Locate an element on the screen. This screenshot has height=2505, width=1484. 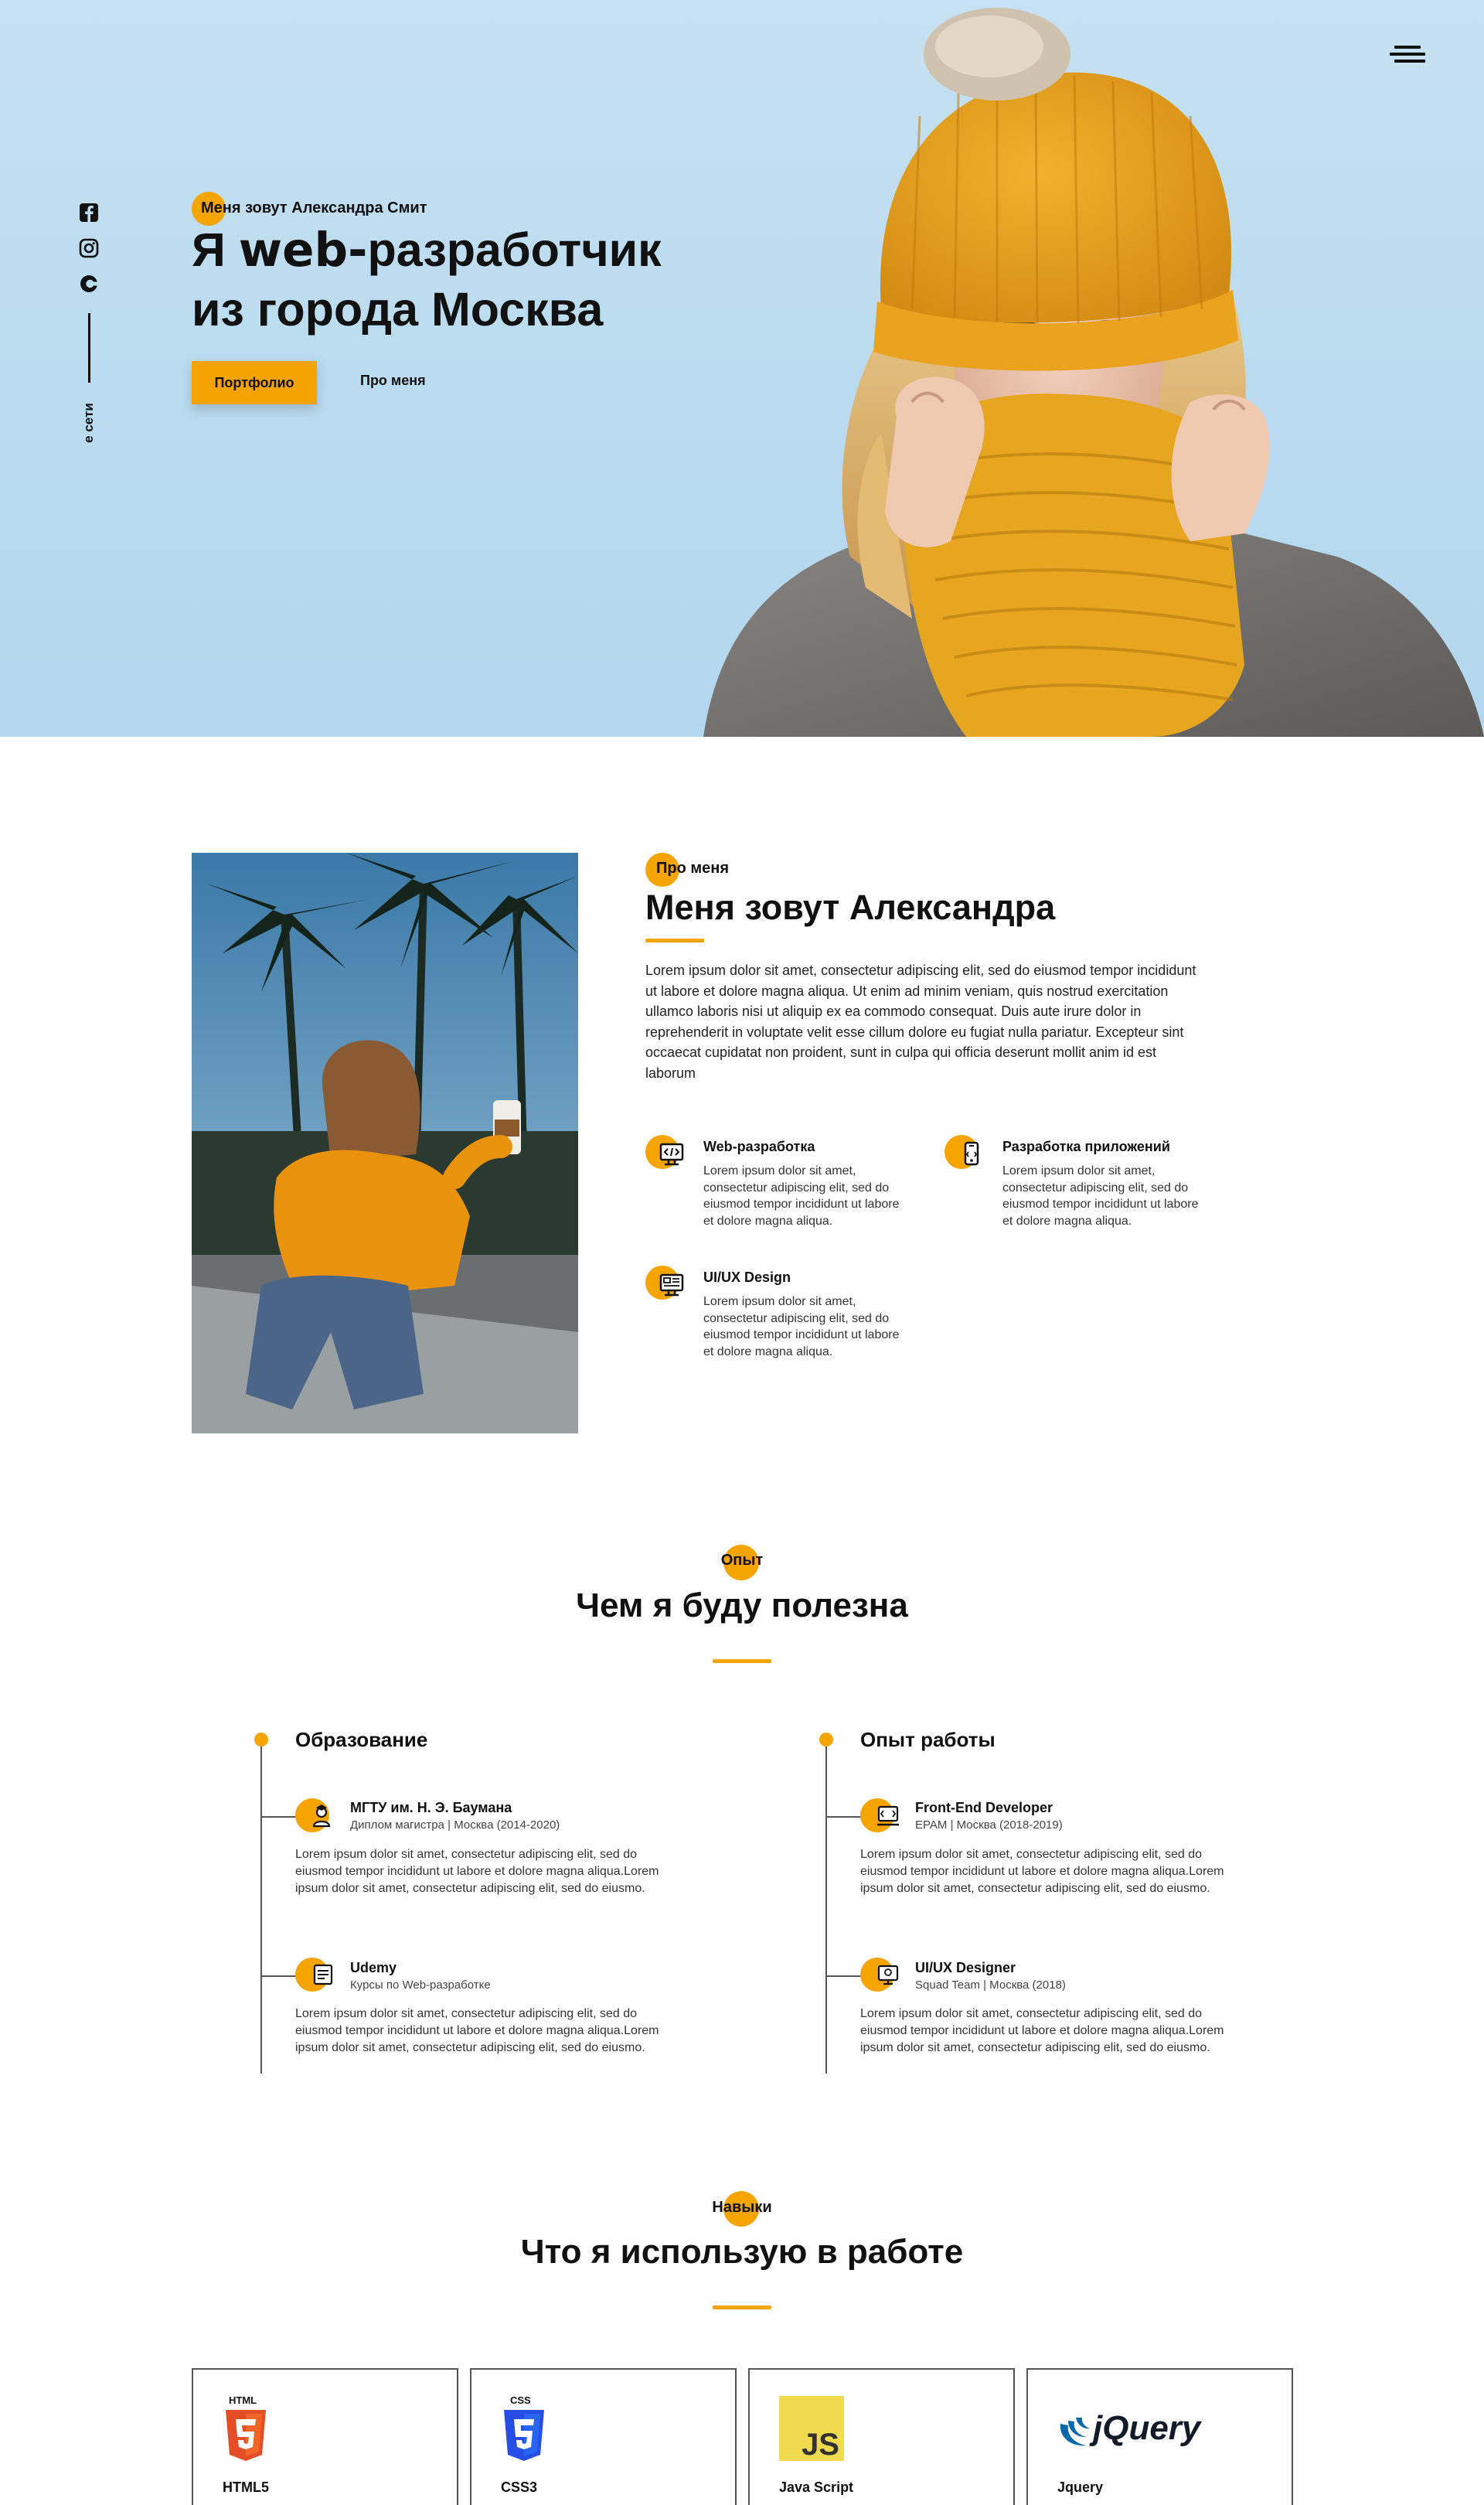
about-eyebrow: Про меня is located at coordinates (693, 868).